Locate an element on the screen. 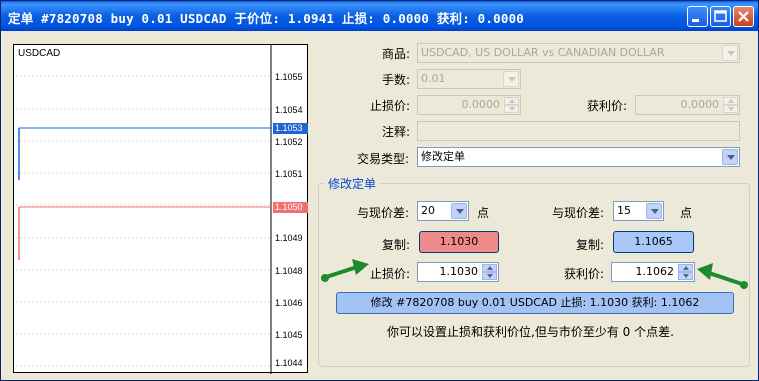  stop-loss-input: 0.0000 is located at coordinates (469, 105).